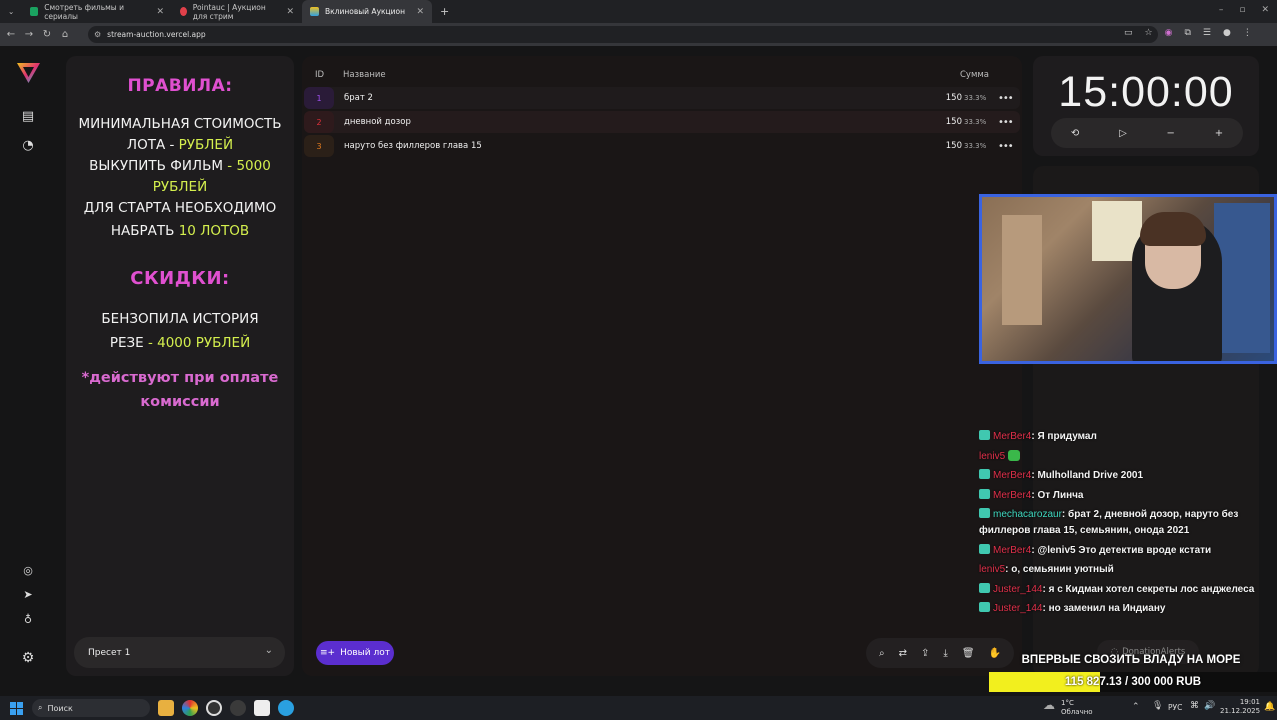  Describe the element at coordinates (1265, 10) in the screenshot. I see `close-window-icon: ✕` at that location.